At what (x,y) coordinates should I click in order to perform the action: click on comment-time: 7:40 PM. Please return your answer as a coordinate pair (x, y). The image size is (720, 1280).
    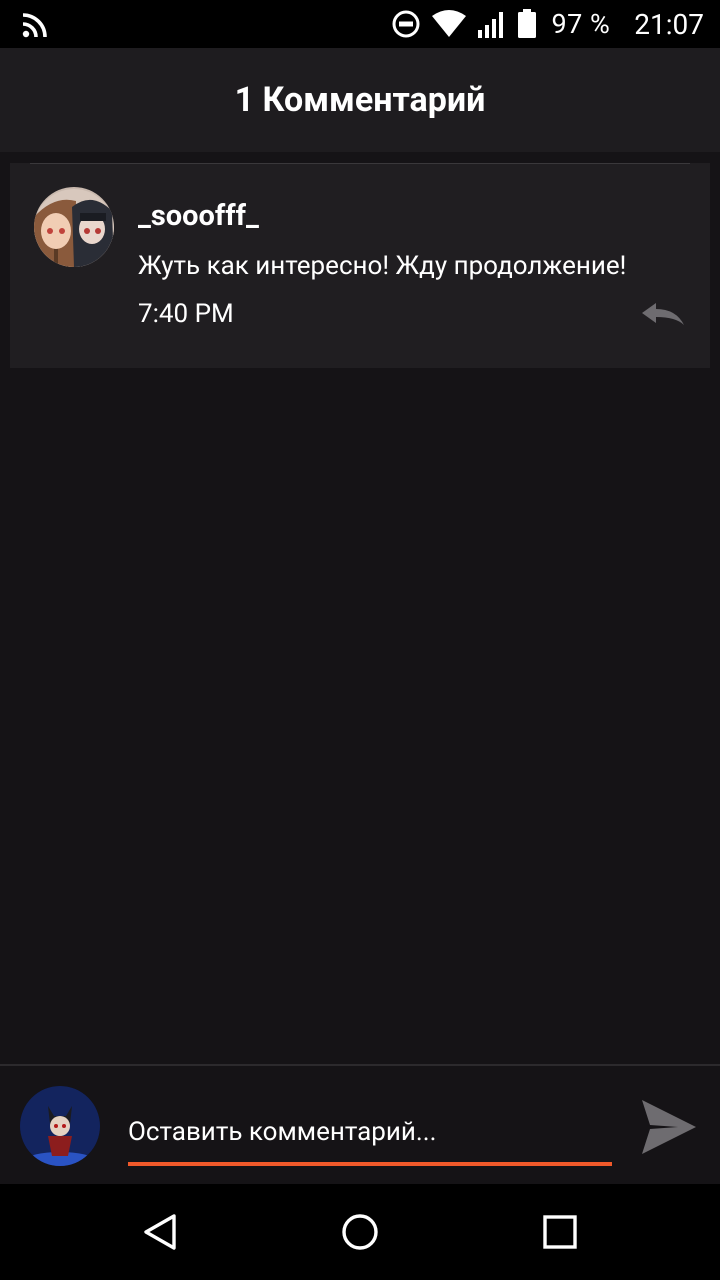
    Looking at the image, I should click on (186, 314).